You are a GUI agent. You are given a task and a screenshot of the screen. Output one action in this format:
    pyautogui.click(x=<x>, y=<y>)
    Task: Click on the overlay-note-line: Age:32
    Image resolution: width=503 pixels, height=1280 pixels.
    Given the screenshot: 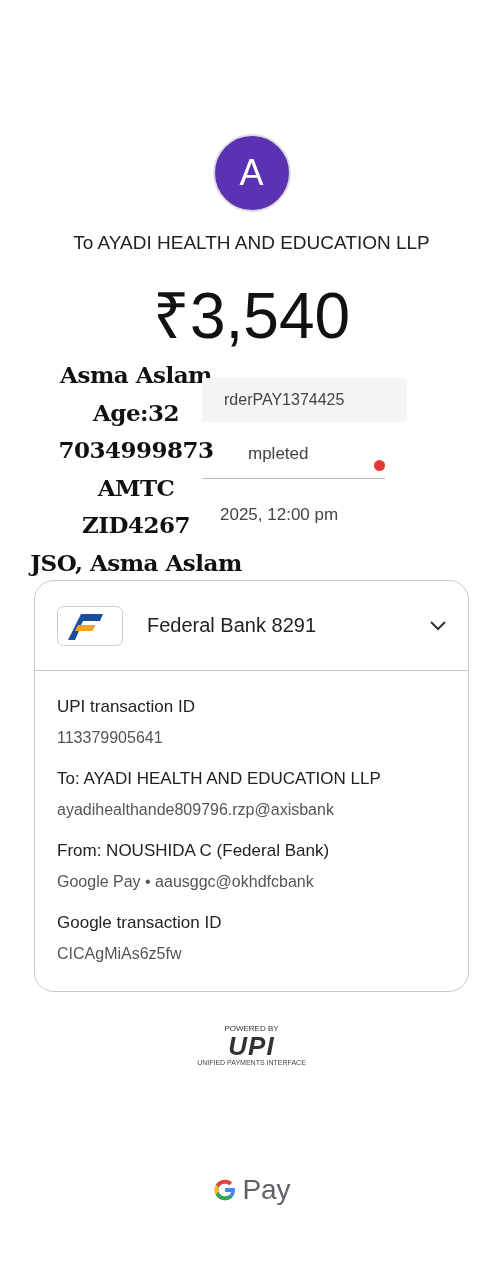 What is the action you would take?
    pyautogui.click(x=136, y=412)
    